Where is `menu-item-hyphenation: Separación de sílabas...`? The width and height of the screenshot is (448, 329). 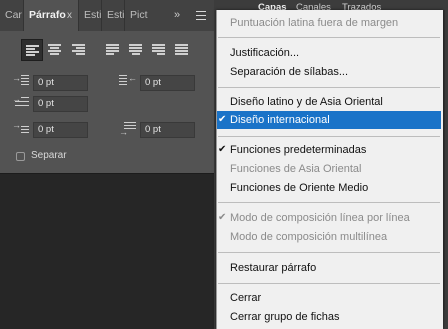 menu-item-hyphenation: Separación de sílabas... is located at coordinates (329, 72).